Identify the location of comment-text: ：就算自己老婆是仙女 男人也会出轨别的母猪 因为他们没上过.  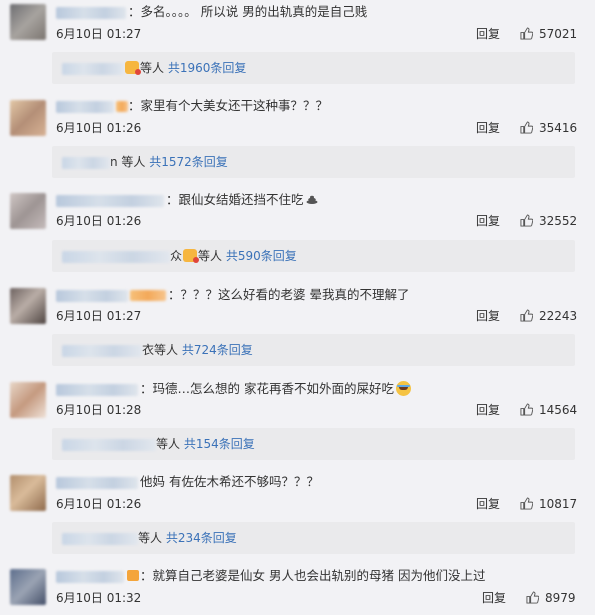
(313, 575).